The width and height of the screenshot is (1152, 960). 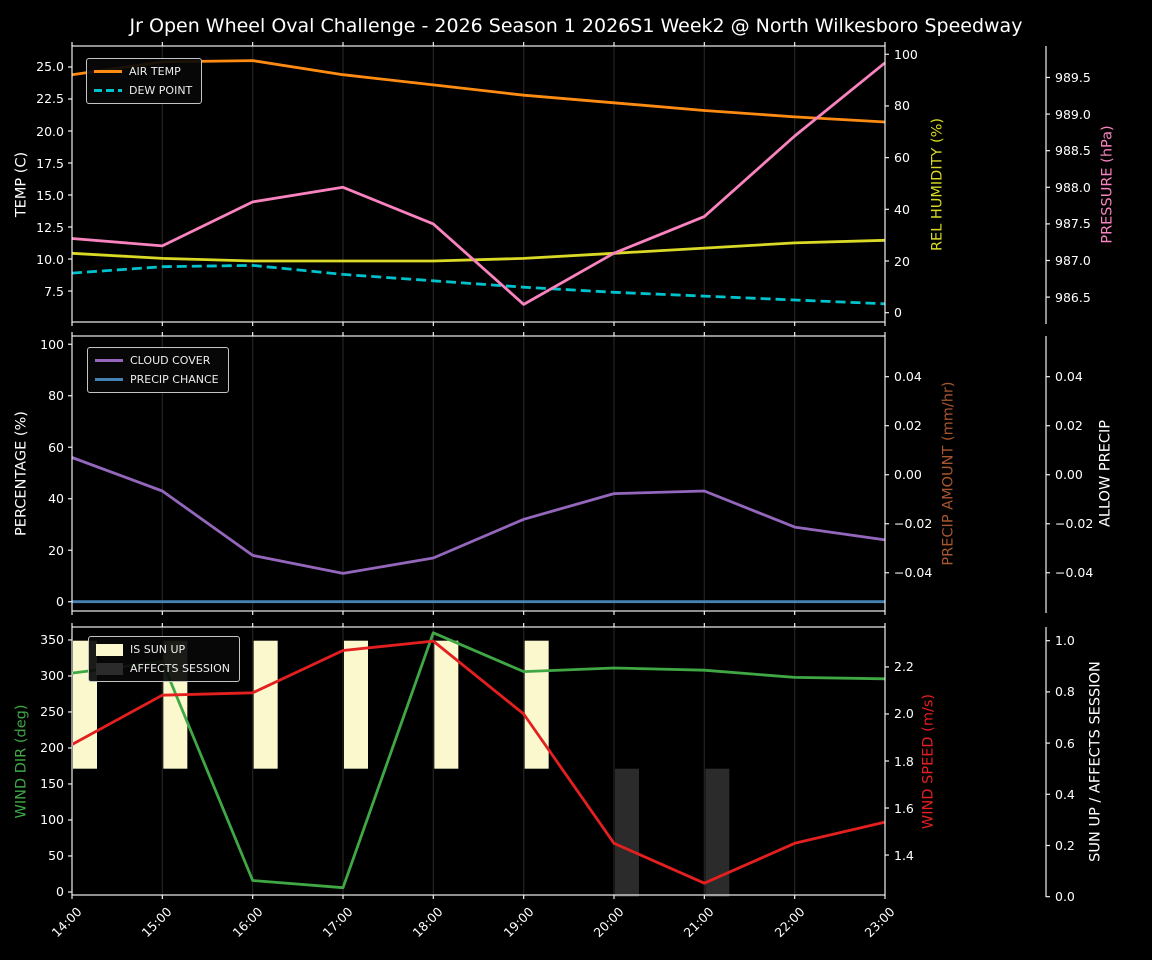 What do you see at coordinates (1069, 377) in the screenshot?
I see `tick-label-right2: 0.04` at bounding box center [1069, 377].